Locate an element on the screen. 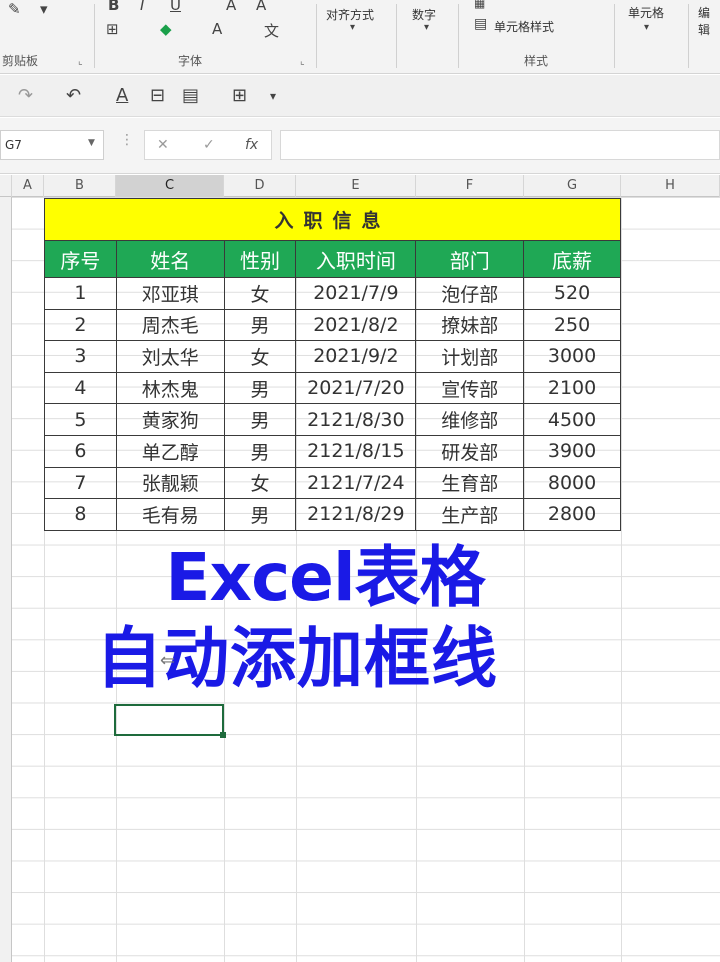 The width and height of the screenshot is (720, 962). underline-icon: U is located at coordinates (175, 7).